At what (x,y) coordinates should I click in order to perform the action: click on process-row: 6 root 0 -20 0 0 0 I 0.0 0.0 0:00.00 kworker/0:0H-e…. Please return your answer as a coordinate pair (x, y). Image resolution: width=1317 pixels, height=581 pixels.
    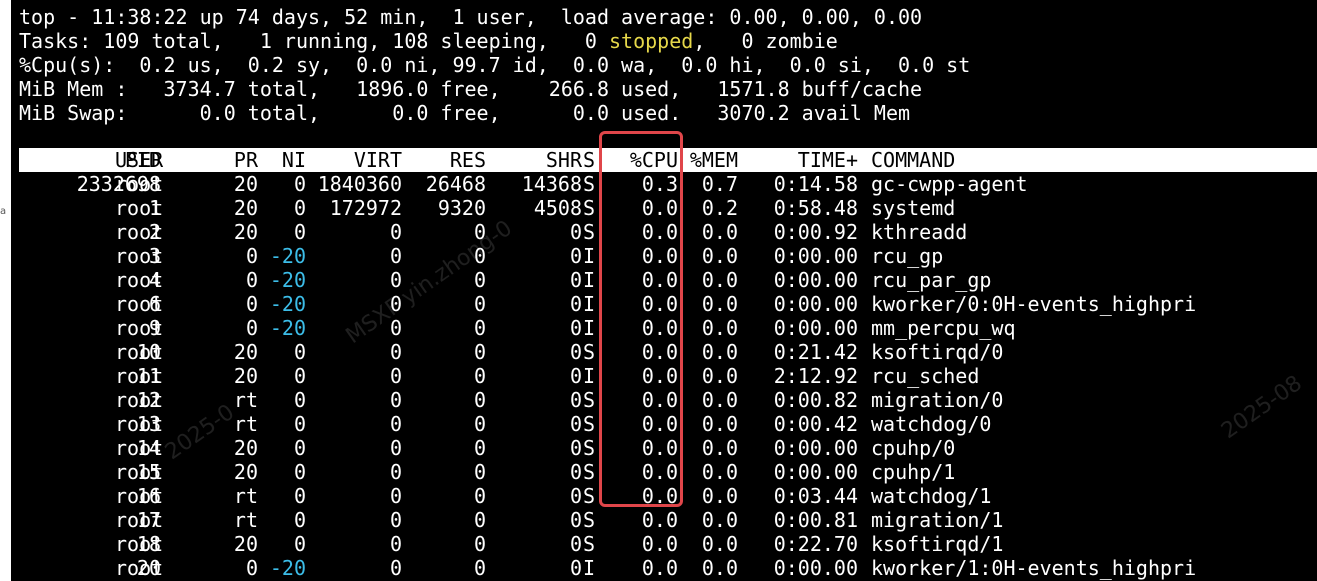
    Looking at the image, I should click on (664, 304).